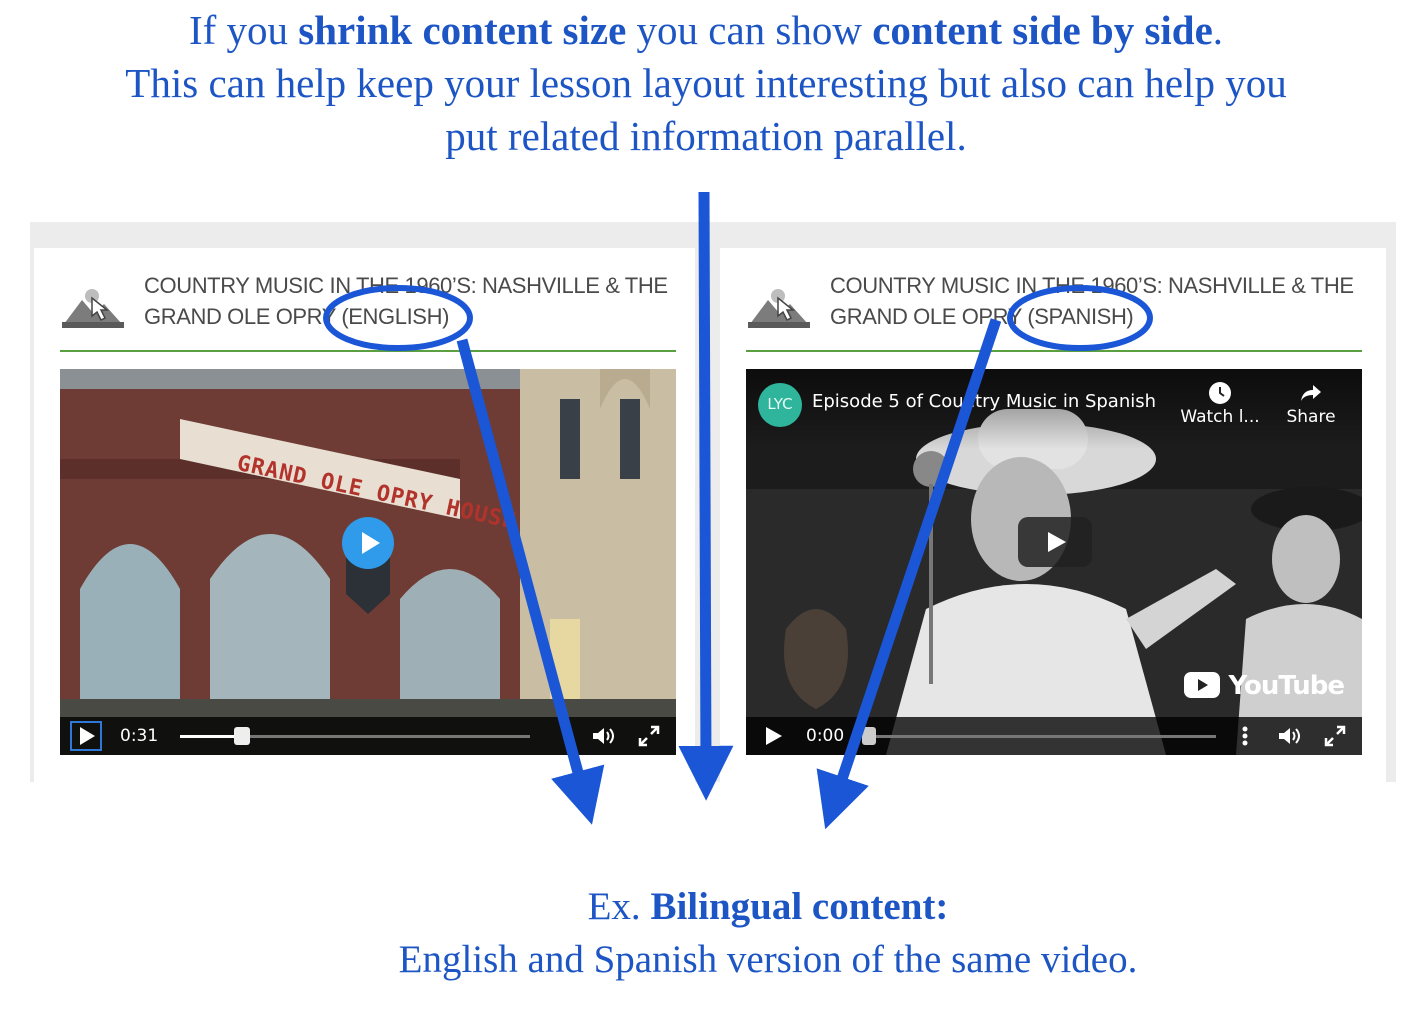  What do you see at coordinates (1311, 404) in the screenshot?
I see `share-button: Share` at bounding box center [1311, 404].